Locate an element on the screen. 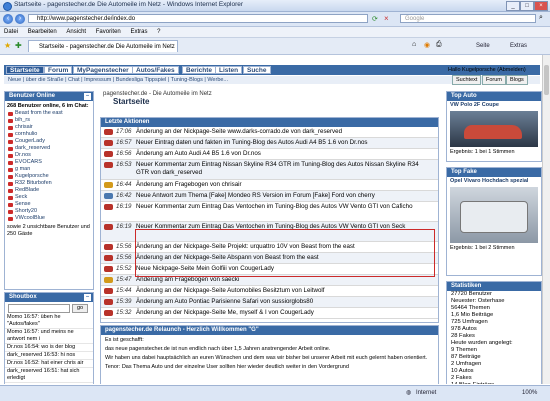  online-user: VWcoolBlue is located at coordinates (49, 218).